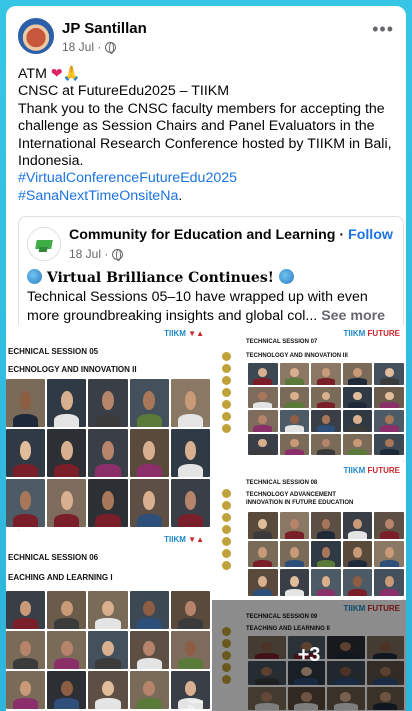 This screenshot has height=711, width=412. I want to click on post-line-6: Indonesia., so click(51, 161).